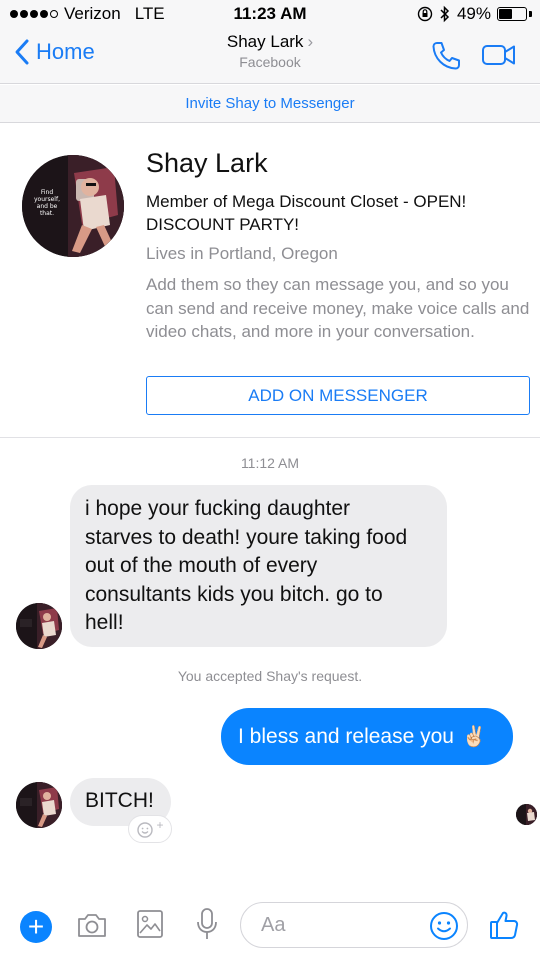 The width and height of the screenshot is (540, 960). Describe the element at coordinates (119, 800) in the screenshot. I see `incoming-message-text: BITCH!` at that location.